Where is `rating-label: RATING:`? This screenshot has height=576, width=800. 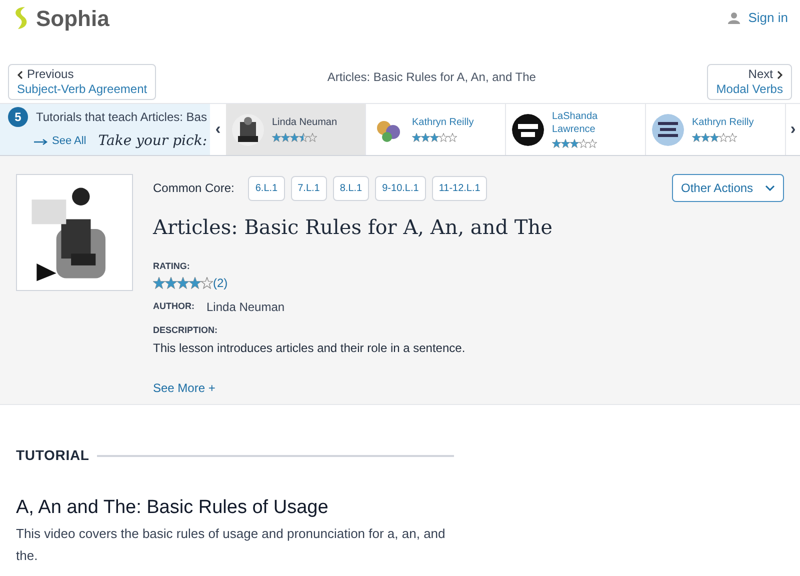 rating-label: RATING: is located at coordinates (172, 266).